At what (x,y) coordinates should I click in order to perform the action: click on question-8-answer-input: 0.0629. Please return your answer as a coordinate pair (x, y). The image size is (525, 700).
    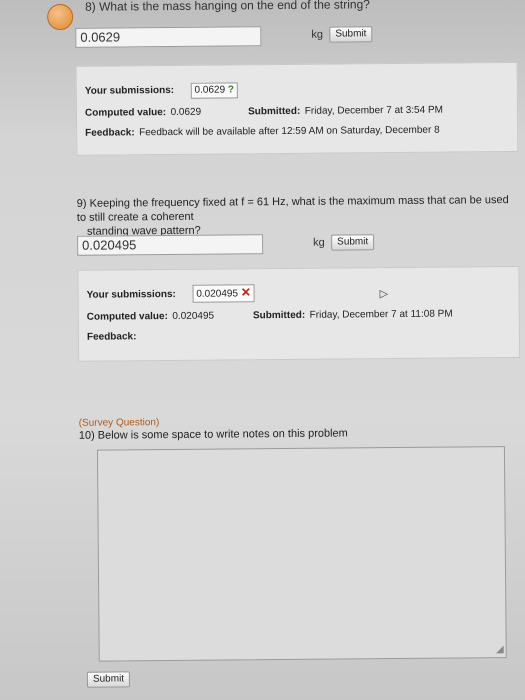
    Looking at the image, I should click on (168, 37).